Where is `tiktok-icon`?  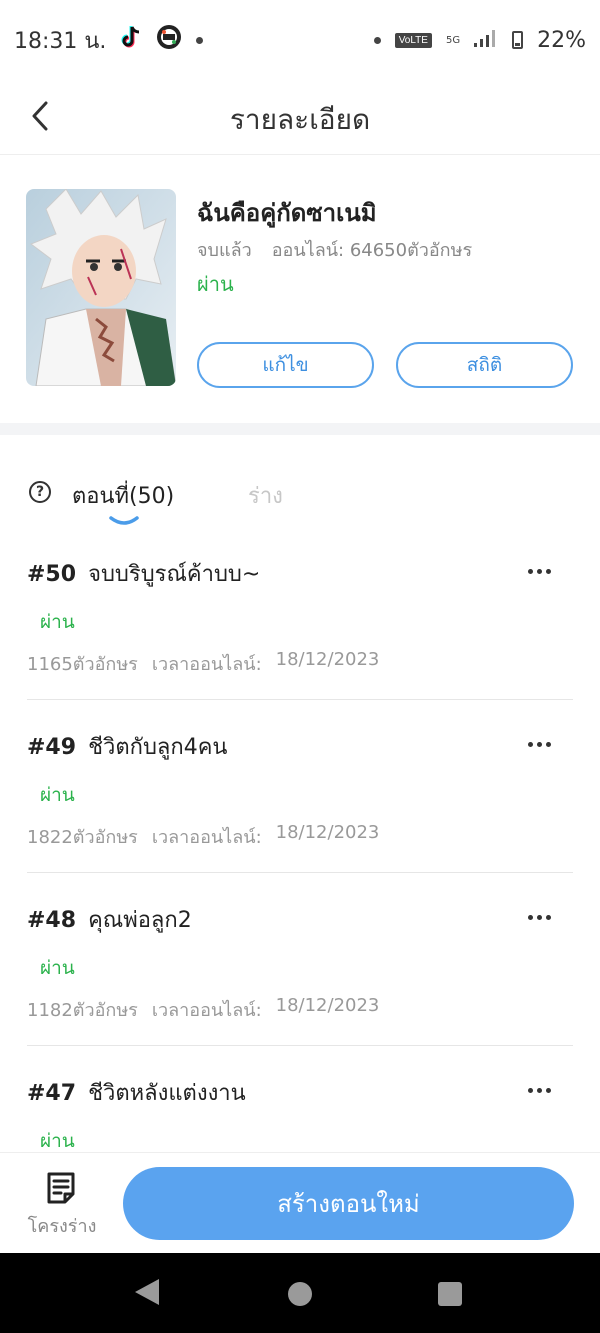 tiktok-icon is located at coordinates (131, 40).